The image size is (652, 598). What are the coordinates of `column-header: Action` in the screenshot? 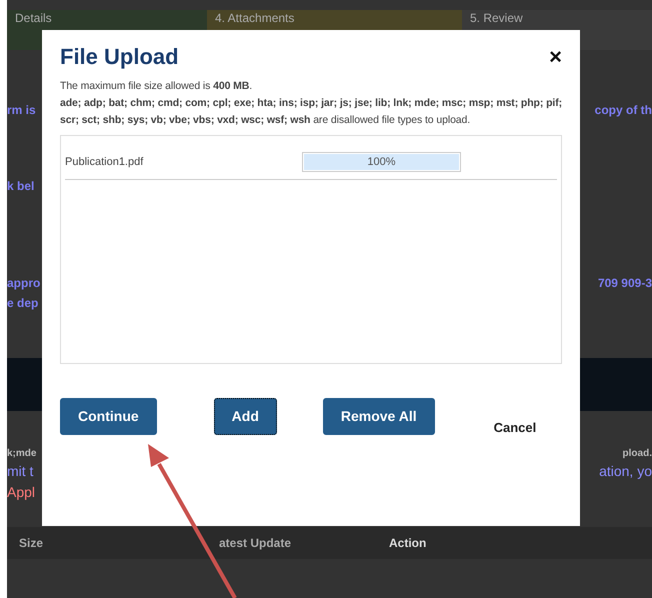 It's located at (408, 543).